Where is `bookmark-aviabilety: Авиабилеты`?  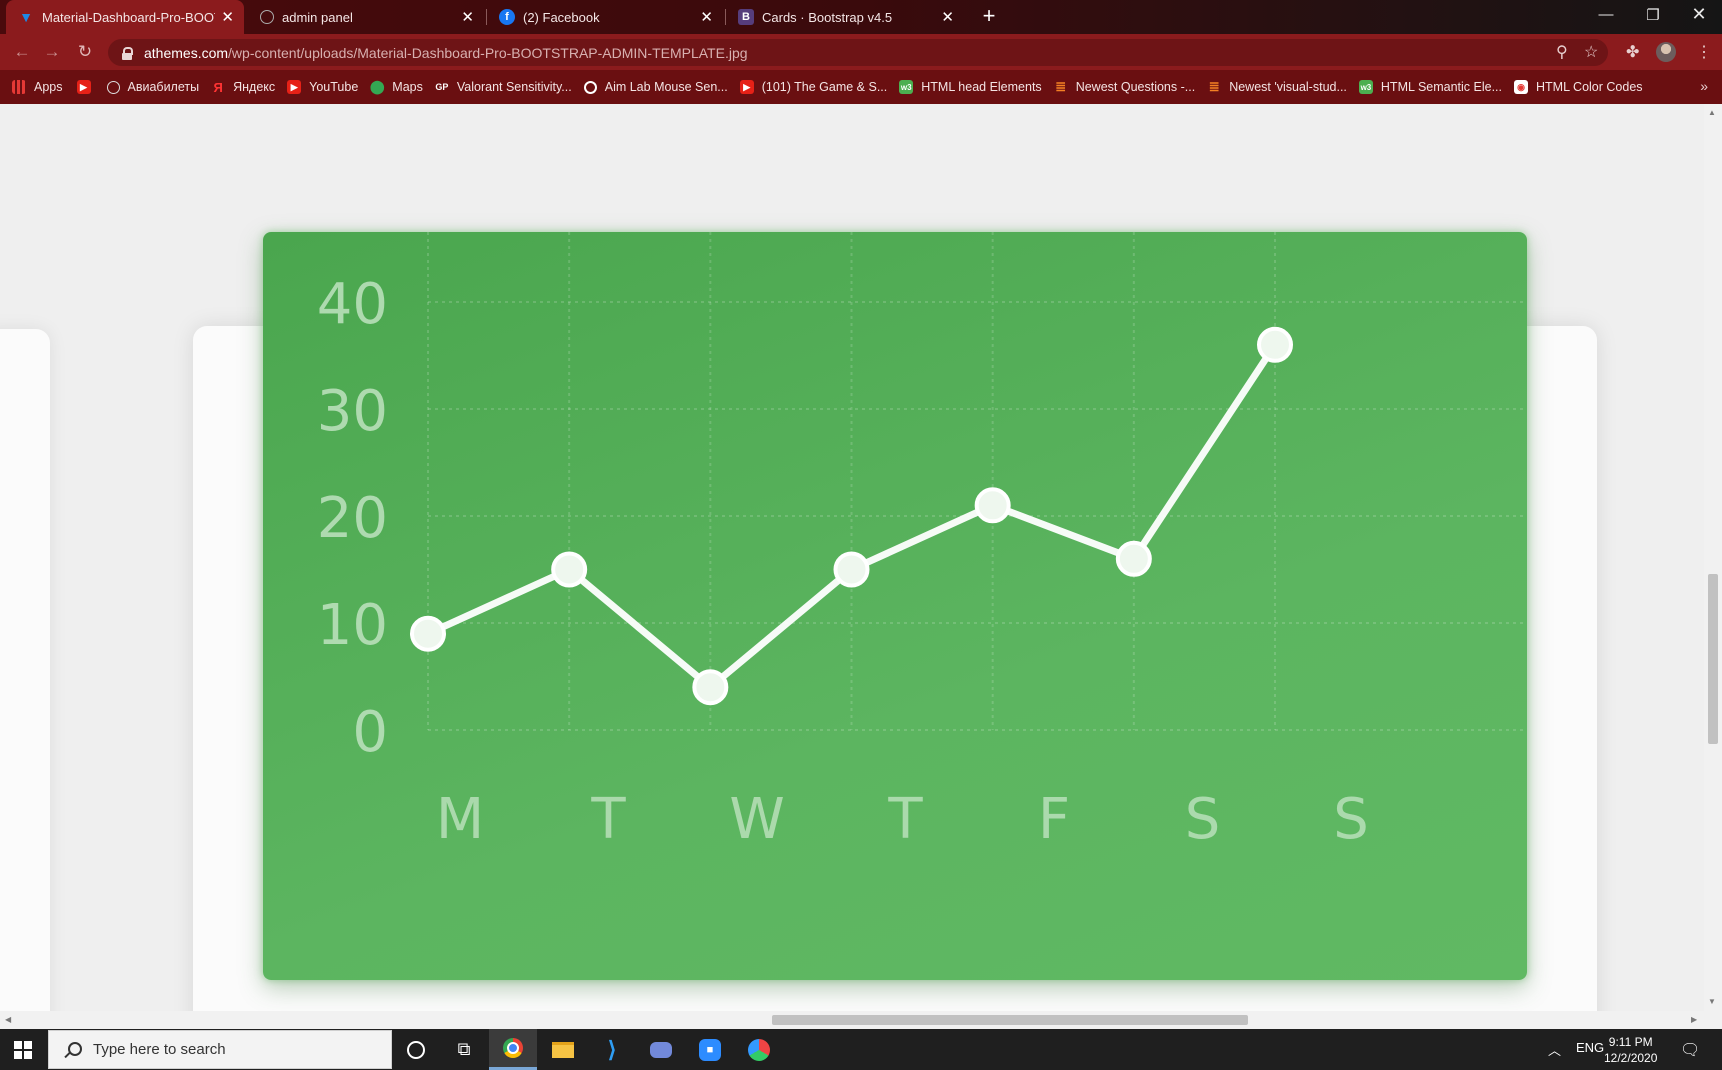
bookmark-aviabilety: Авиабилеты is located at coordinates (152, 87).